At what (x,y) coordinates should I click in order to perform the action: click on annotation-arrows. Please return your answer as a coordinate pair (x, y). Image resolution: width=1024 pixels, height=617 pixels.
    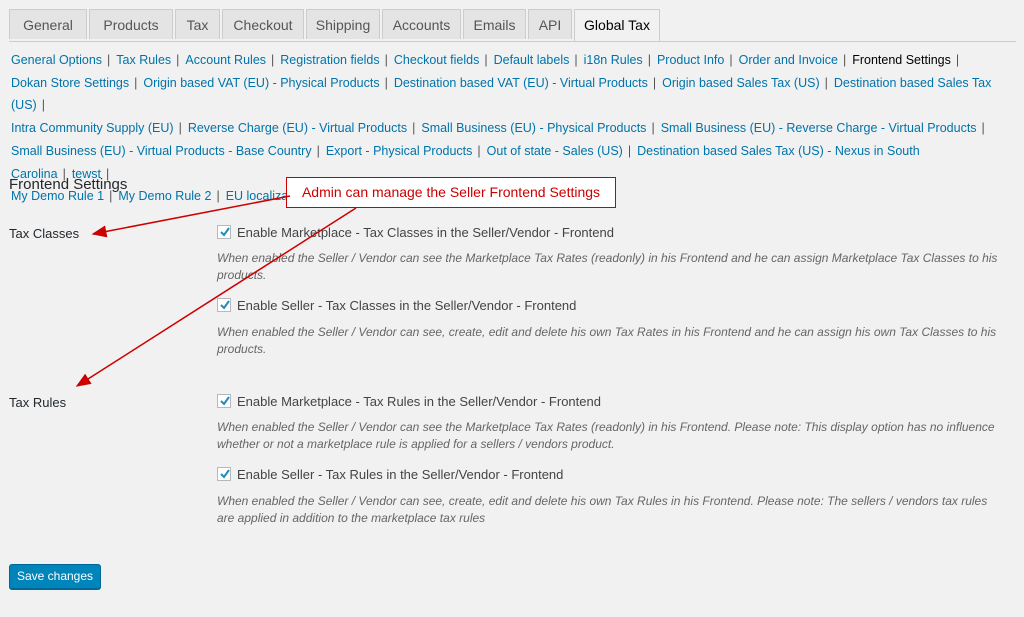
    Looking at the image, I should click on (216, 291).